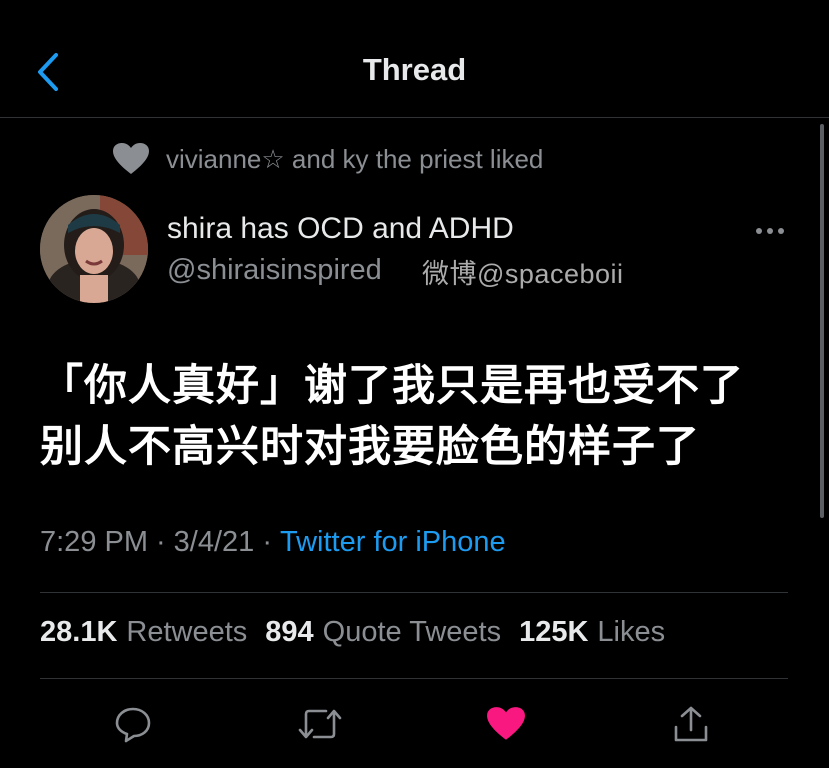 Image resolution: width=829 pixels, height=768 pixels. Describe the element at coordinates (420, 417) in the screenshot. I see `tweet-text: 「你人真好」谢了我只是再也受不了 别人不高兴时对我要脸色的样子了` at that location.